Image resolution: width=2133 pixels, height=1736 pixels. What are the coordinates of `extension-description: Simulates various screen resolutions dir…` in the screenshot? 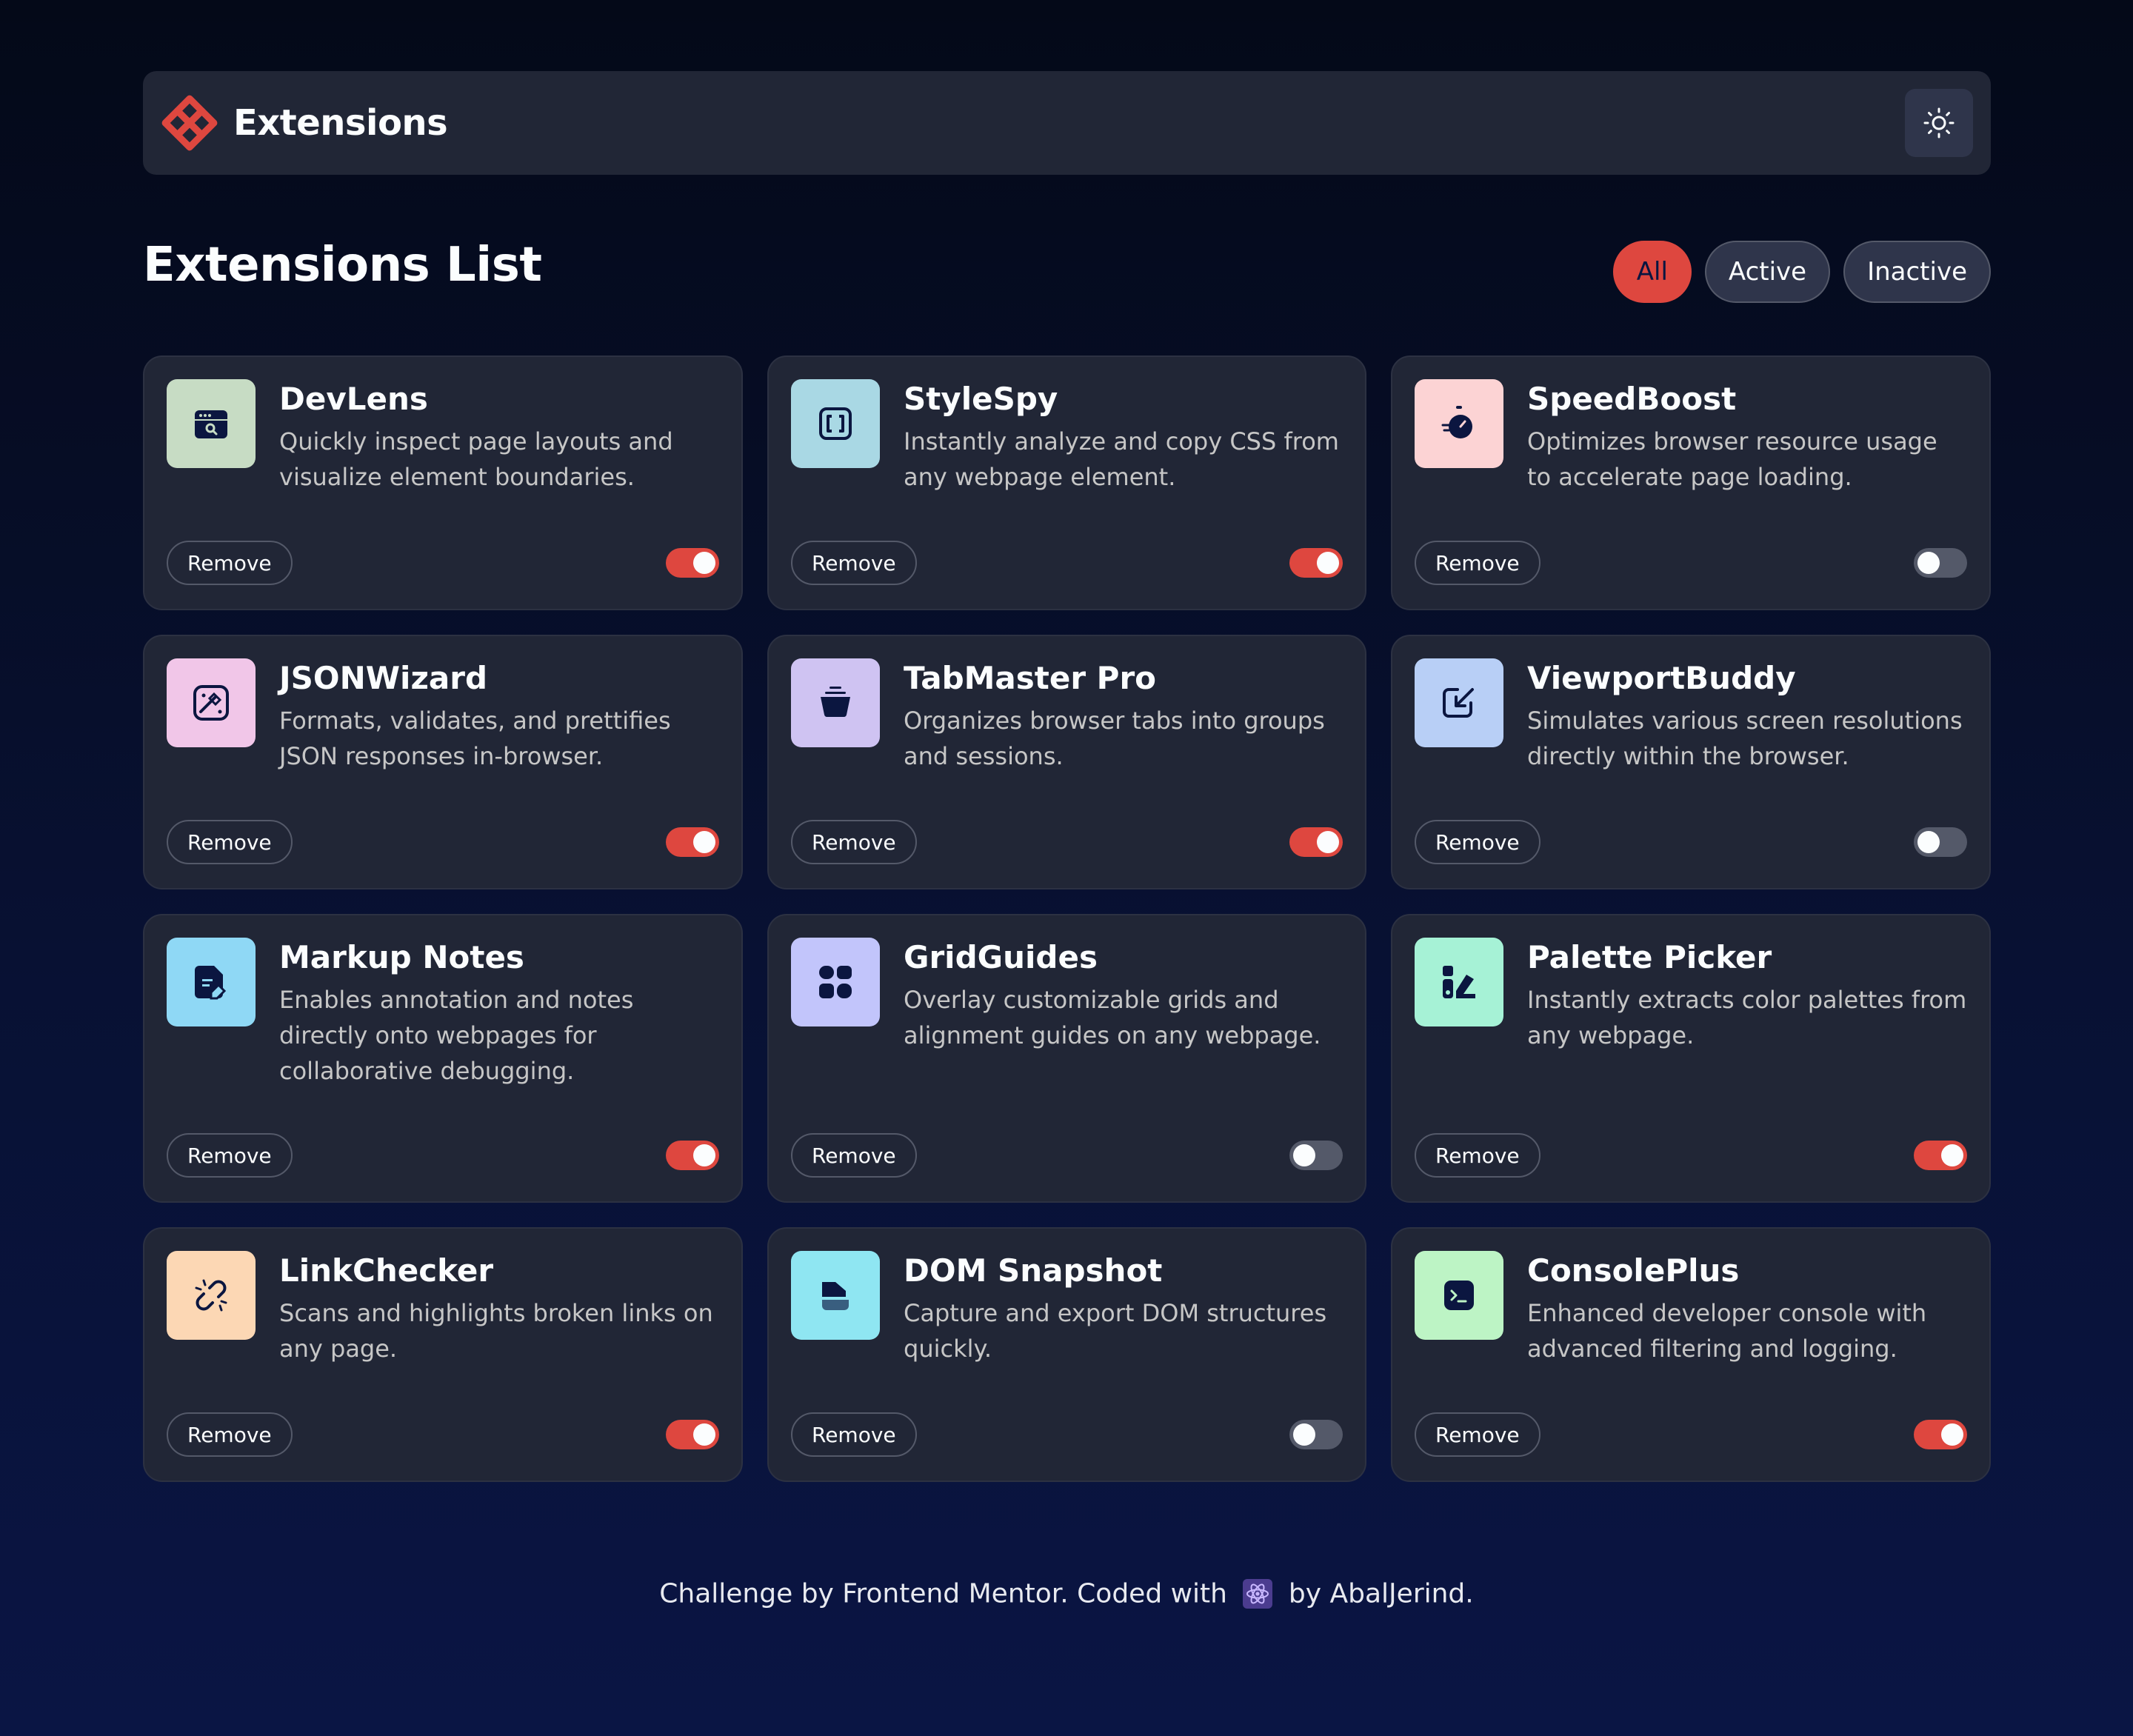 It's located at (1745, 738).